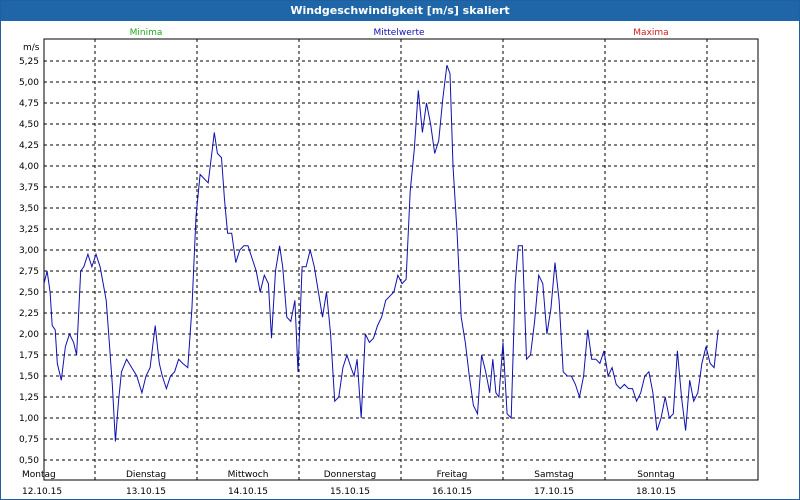 This screenshot has height=500, width=800. What do you see at coordinates (248, 475) in the screenshot?
I see `x-tick-day: Mittwoch` at bounding box center [248, 475].